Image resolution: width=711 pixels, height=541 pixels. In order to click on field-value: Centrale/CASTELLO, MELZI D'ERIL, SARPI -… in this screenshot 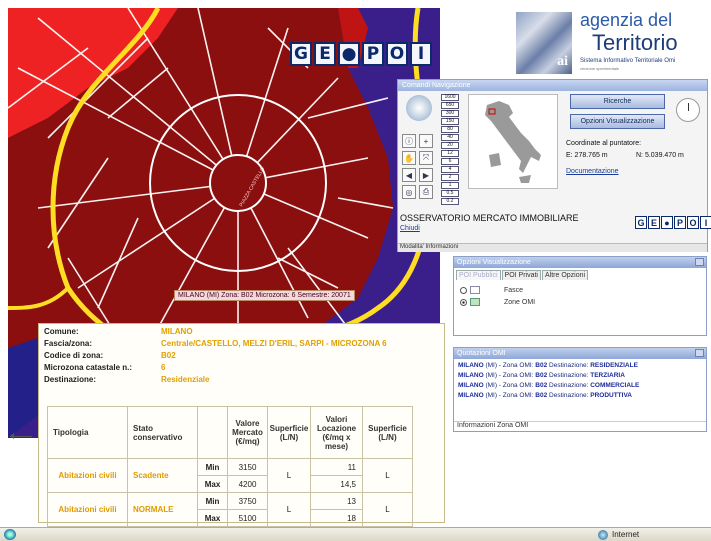, I will do `click(274, 343)`.